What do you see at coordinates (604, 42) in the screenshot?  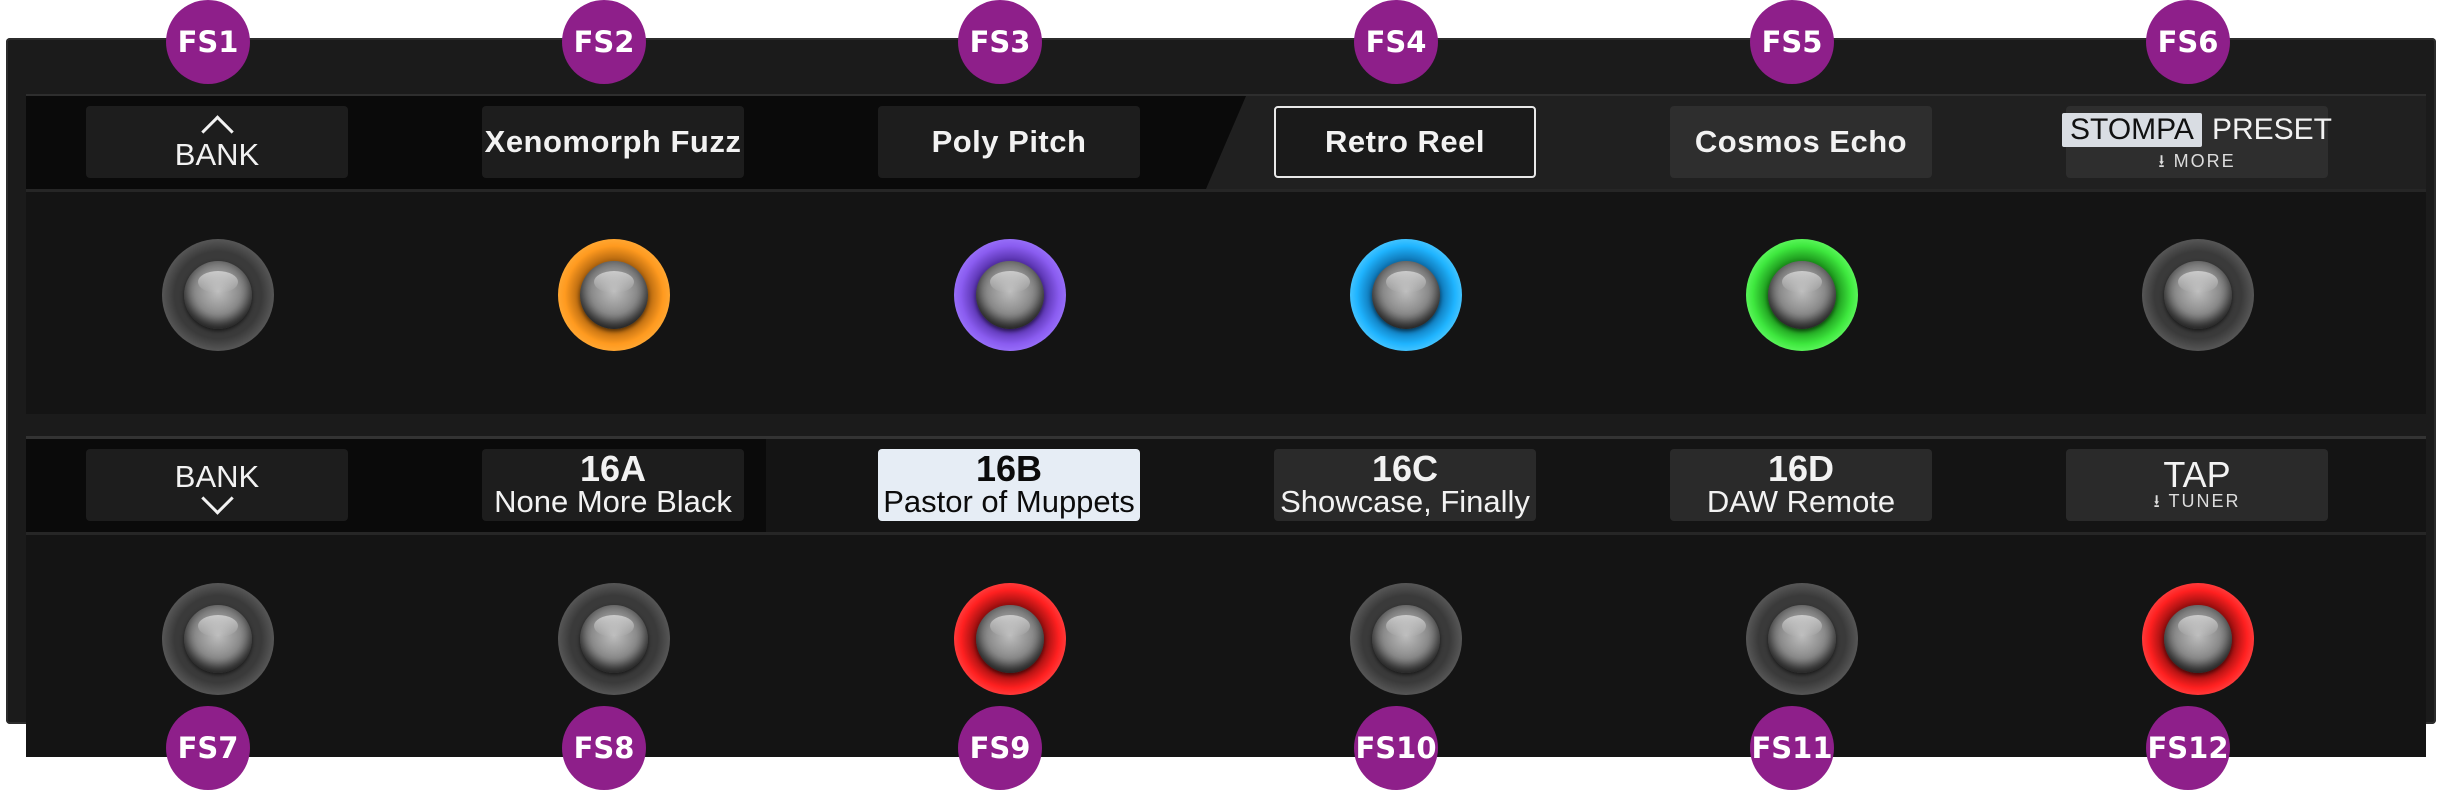 I see `fs2-badge: FS2` at bounding box center [604, 42].